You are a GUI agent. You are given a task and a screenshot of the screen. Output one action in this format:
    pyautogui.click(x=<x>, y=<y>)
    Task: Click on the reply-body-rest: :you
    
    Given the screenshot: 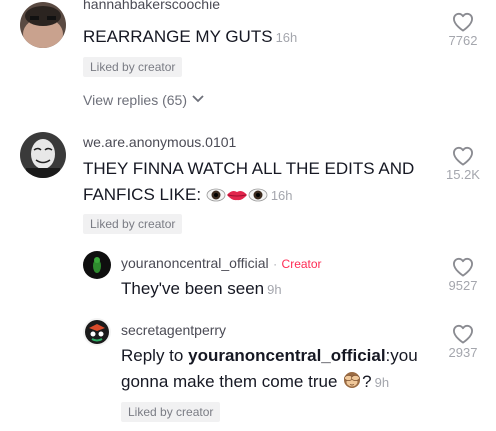 What is the action you would take?
    pyautogui.click(x=401, y=355)
    